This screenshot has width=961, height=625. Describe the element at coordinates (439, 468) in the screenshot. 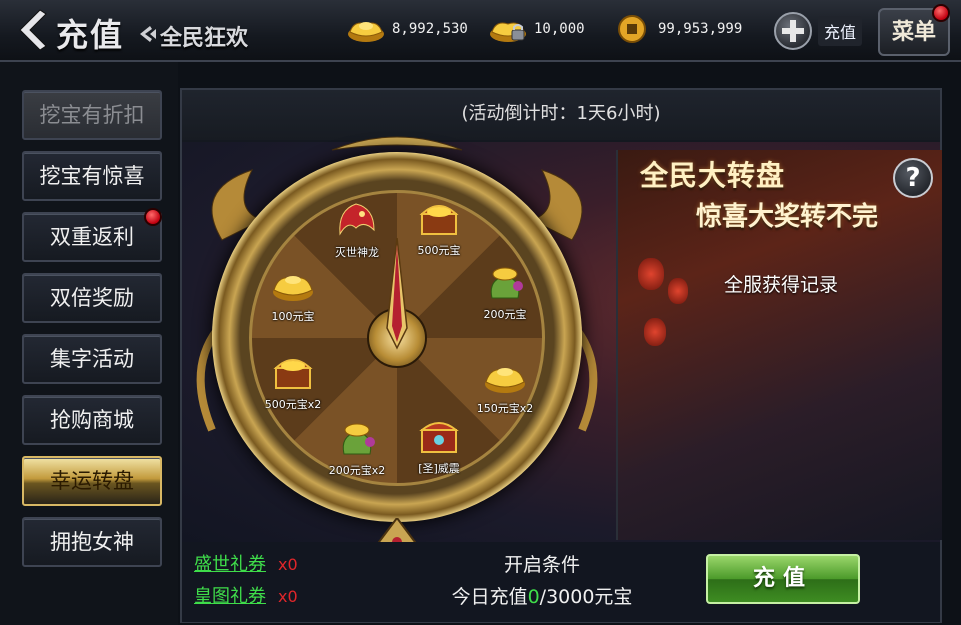

I see `prize-label: [圣]威震` at that location.